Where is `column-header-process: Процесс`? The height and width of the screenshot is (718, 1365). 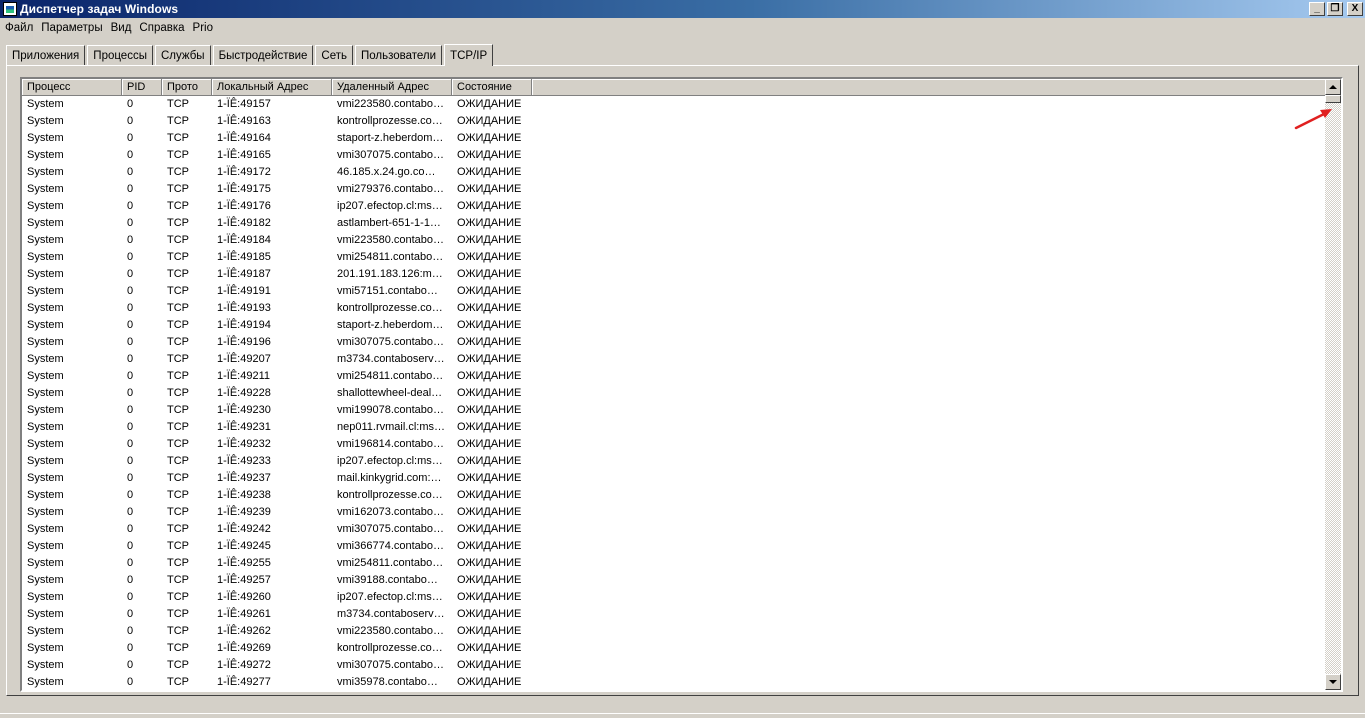
column-header-process: Процесс is located at coordinates (72, 87).